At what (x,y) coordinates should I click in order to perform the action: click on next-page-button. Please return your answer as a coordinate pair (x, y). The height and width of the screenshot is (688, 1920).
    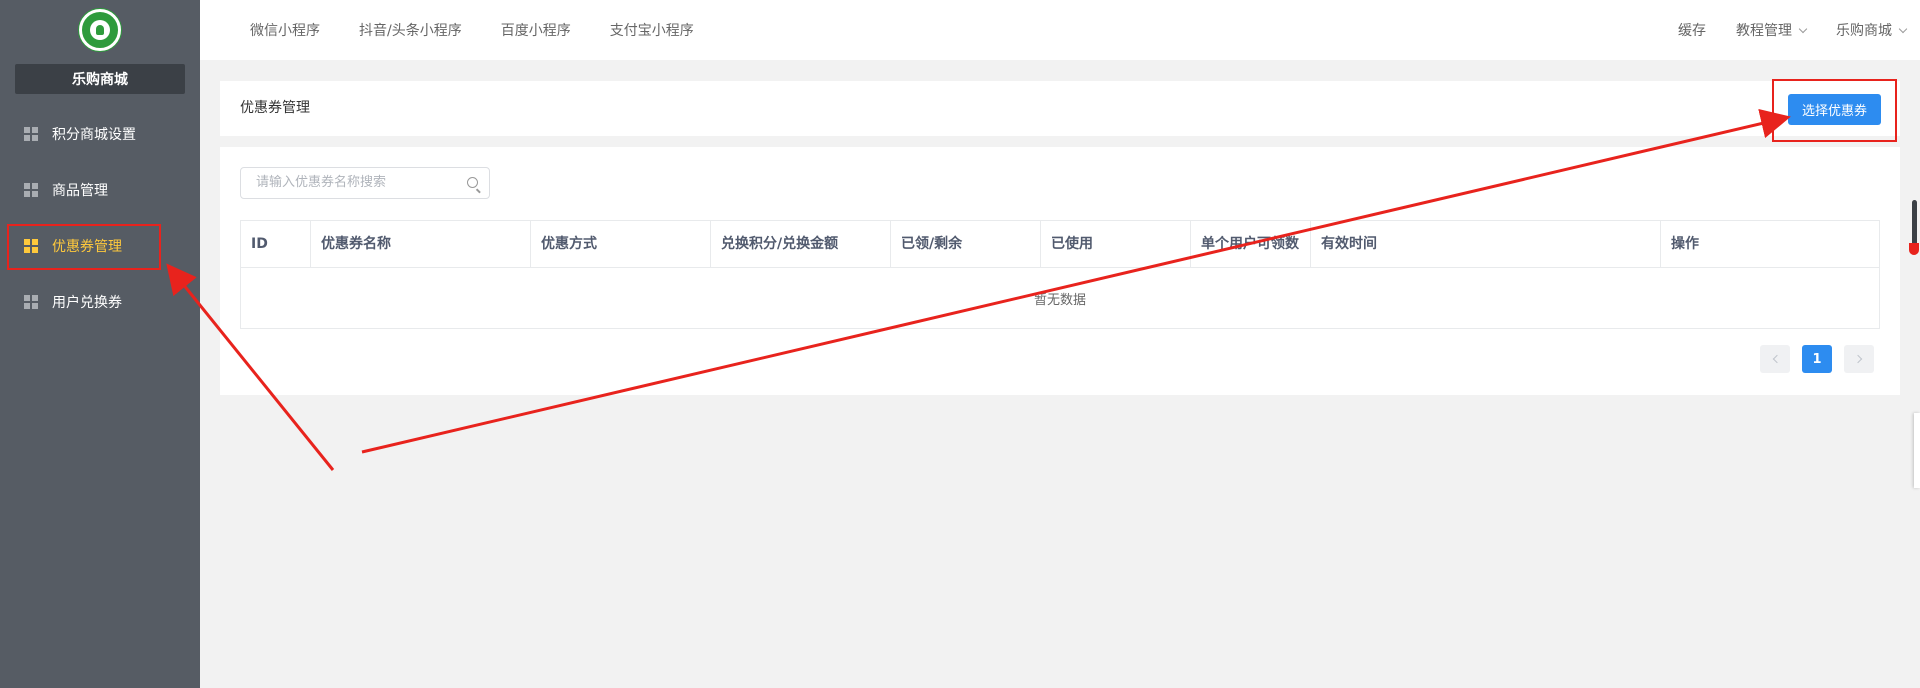
    Looking at the image, I should click on (1859, 359).